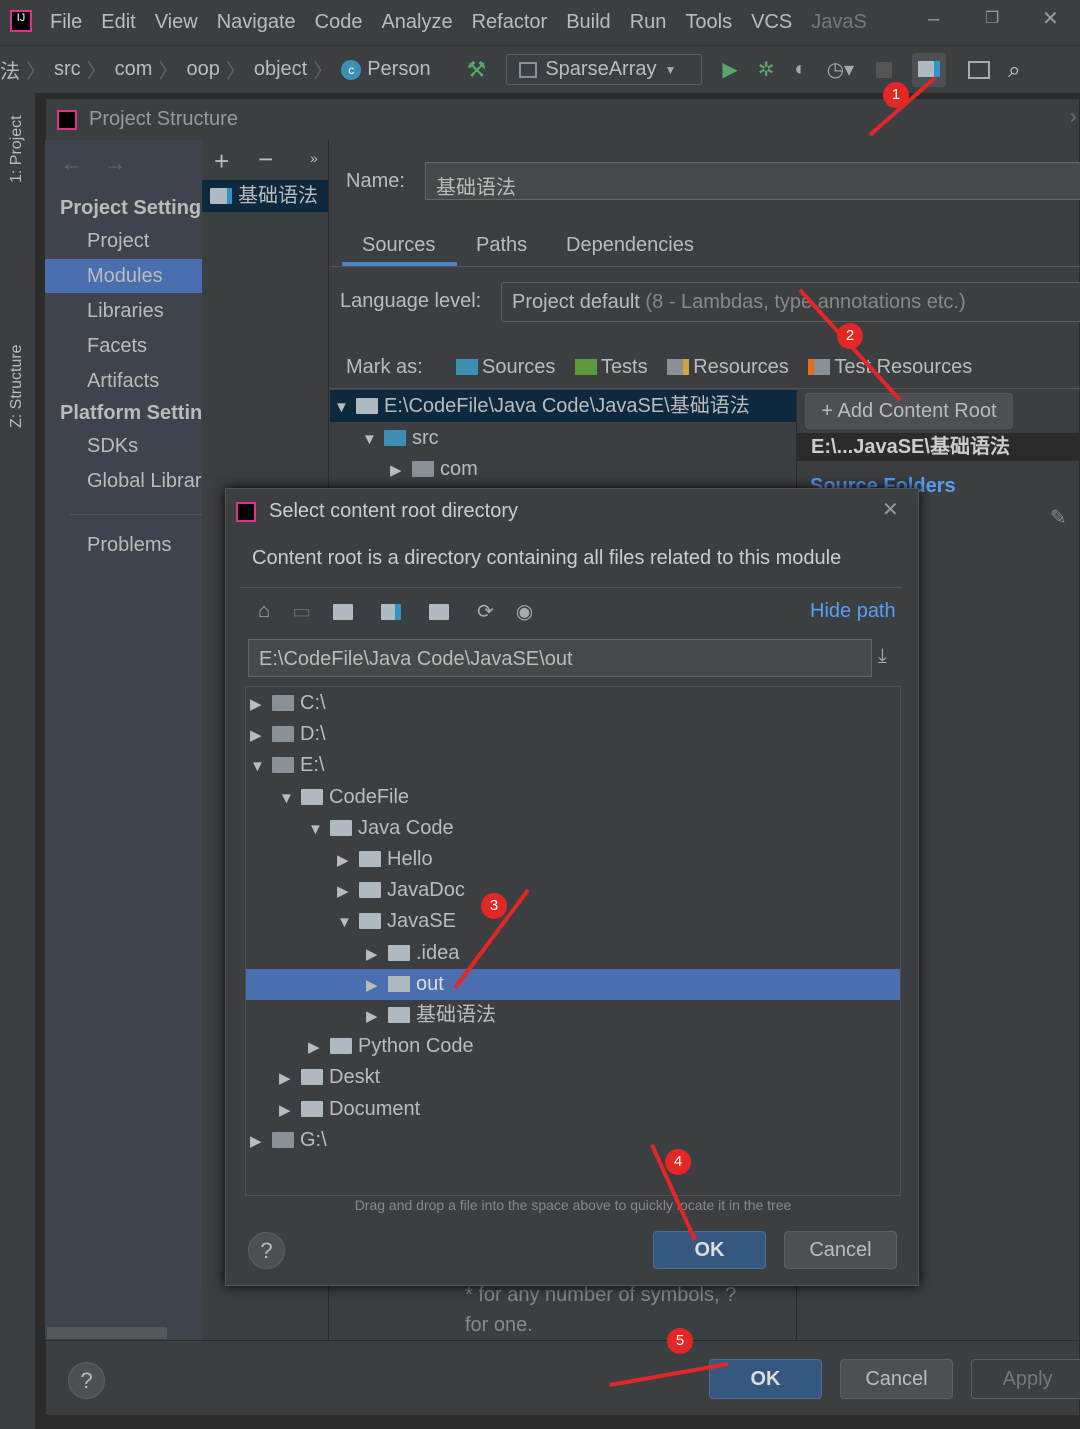  What do you see at coordinates (850, 336) in the screenshot?
I see `annotation-badge-2: 2` at bounding box center [850, 336].